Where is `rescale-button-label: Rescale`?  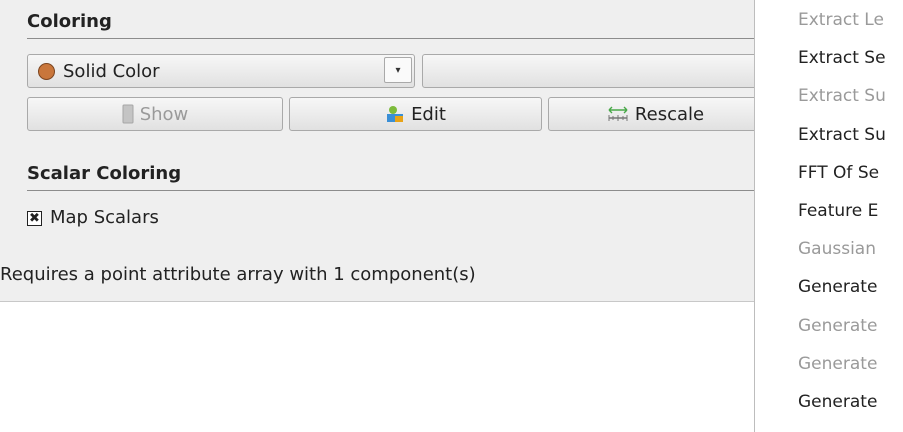
rescale-button-label: Rescale is located at coordinates (669, 114).